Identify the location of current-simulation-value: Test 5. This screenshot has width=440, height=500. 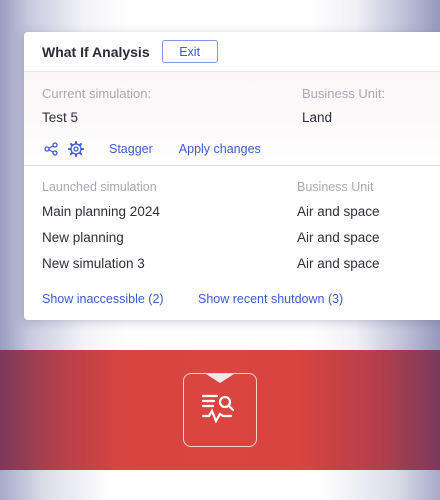
(60, 117).